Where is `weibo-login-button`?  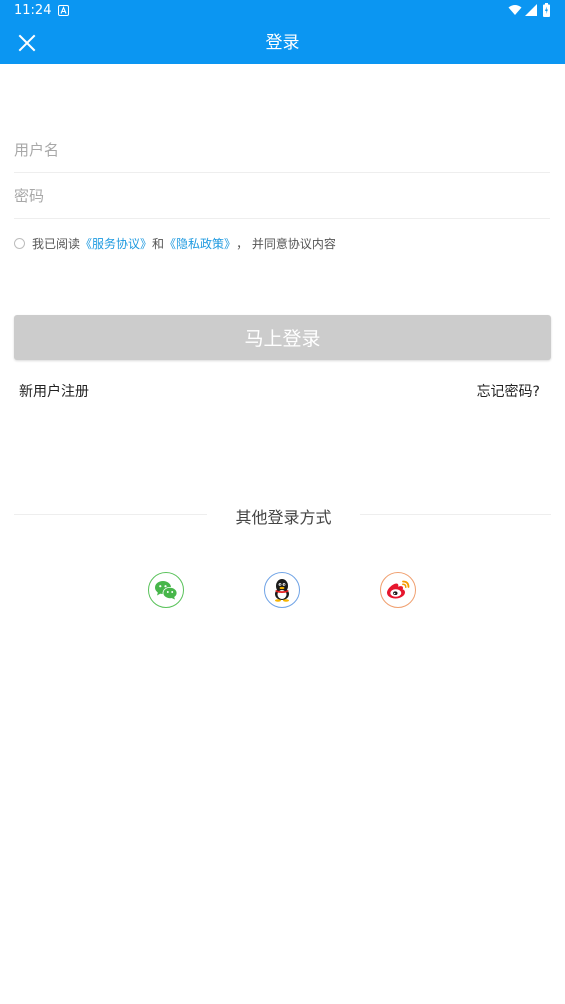
weibo-login-button is located at coordinates (398, 590).